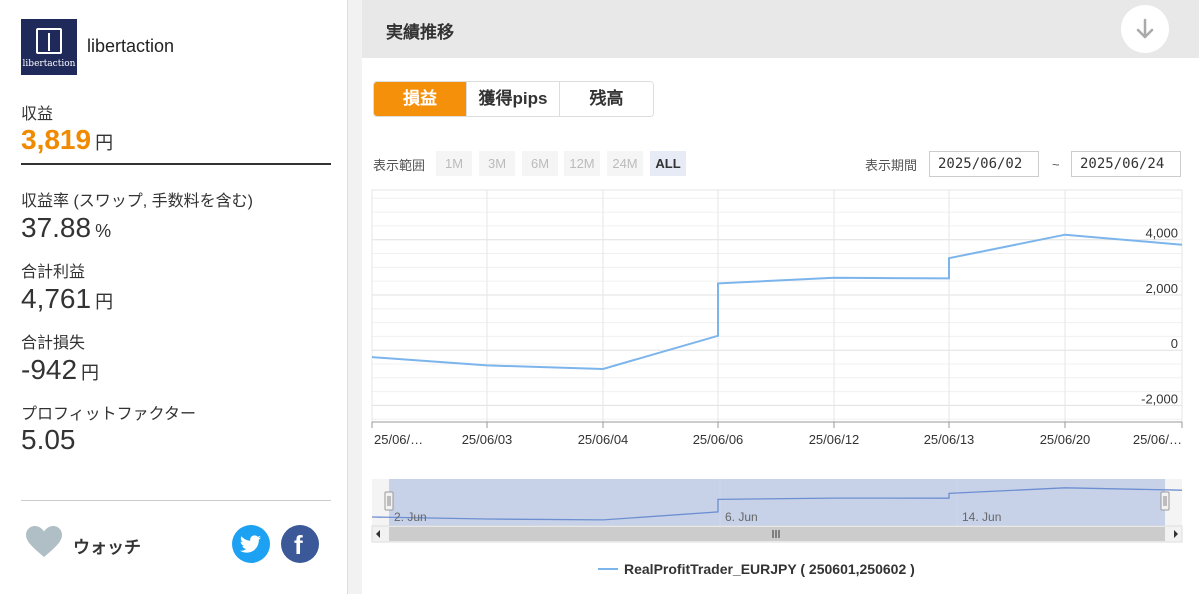  What do you see at coordinates (834, 439) in the screenshot?
I see `x-tick-label: 25/06/12` at bounding box center [834, 439].